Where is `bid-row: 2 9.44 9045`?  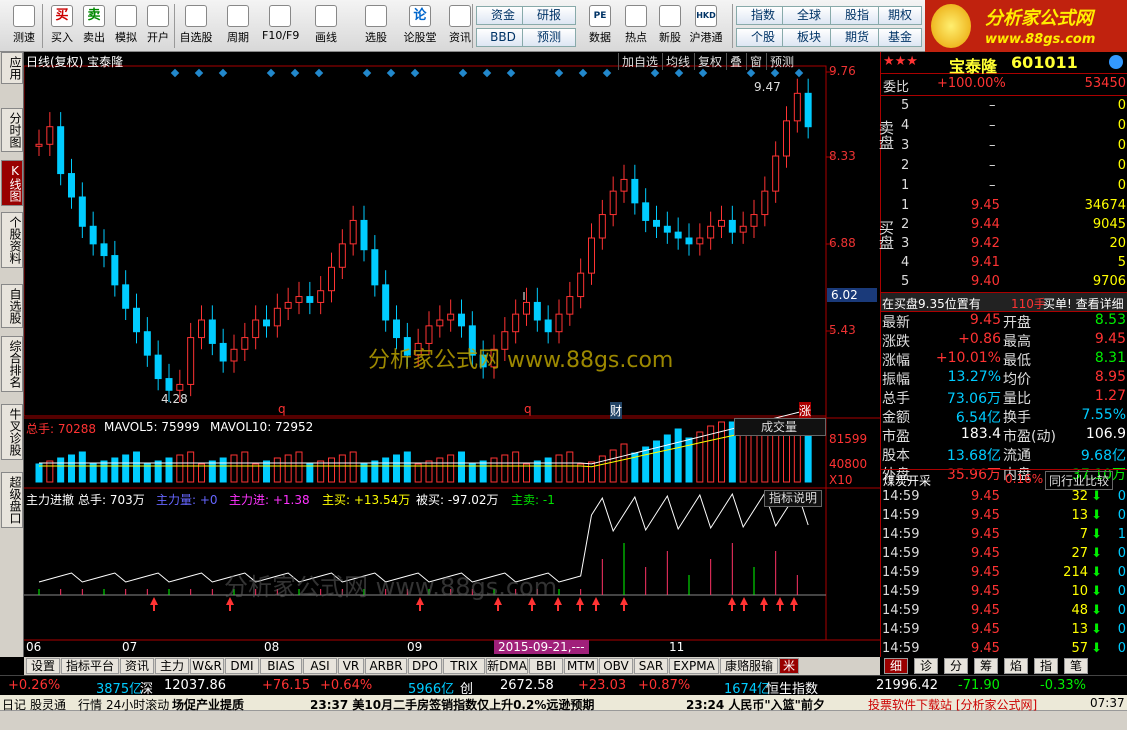
bid-row: 2 9.44 9045 is located at coordinates (1004, 227).